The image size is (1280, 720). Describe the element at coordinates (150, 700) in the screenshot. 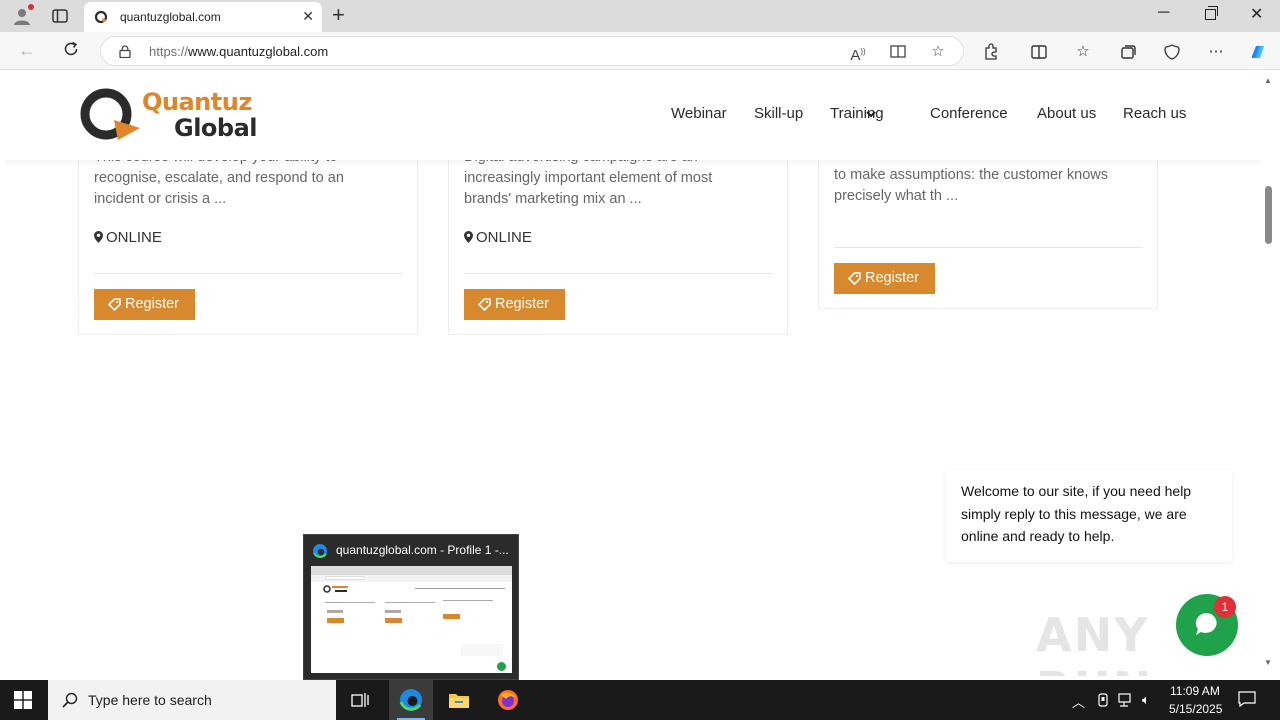

I see `search-placeholder: Type here to search` at that location.